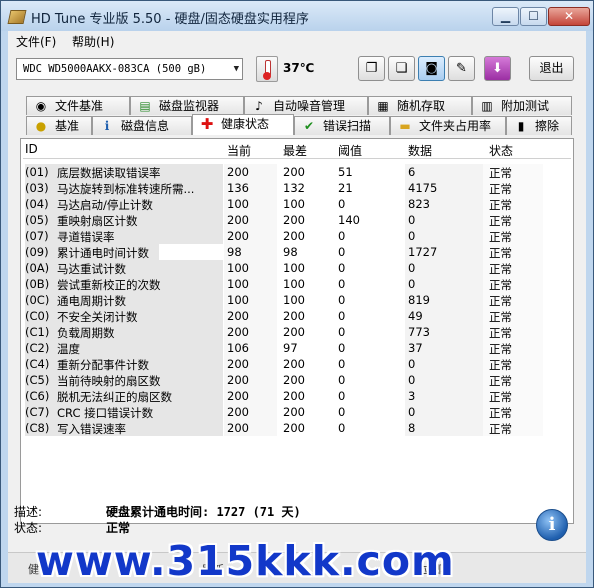 The image size is (594, 588). Describe the element at coordinates (297, 284) in the screenshot. I see `table-row: (0B) 尝试重新校正的次数 100 100 0 0 正常` at that location.